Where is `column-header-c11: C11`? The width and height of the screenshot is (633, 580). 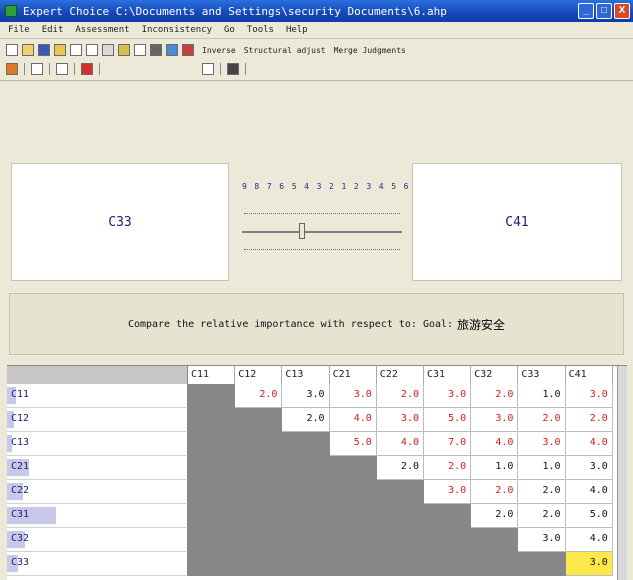 column-header-c11: C11 is located at coordinates (212, 375).